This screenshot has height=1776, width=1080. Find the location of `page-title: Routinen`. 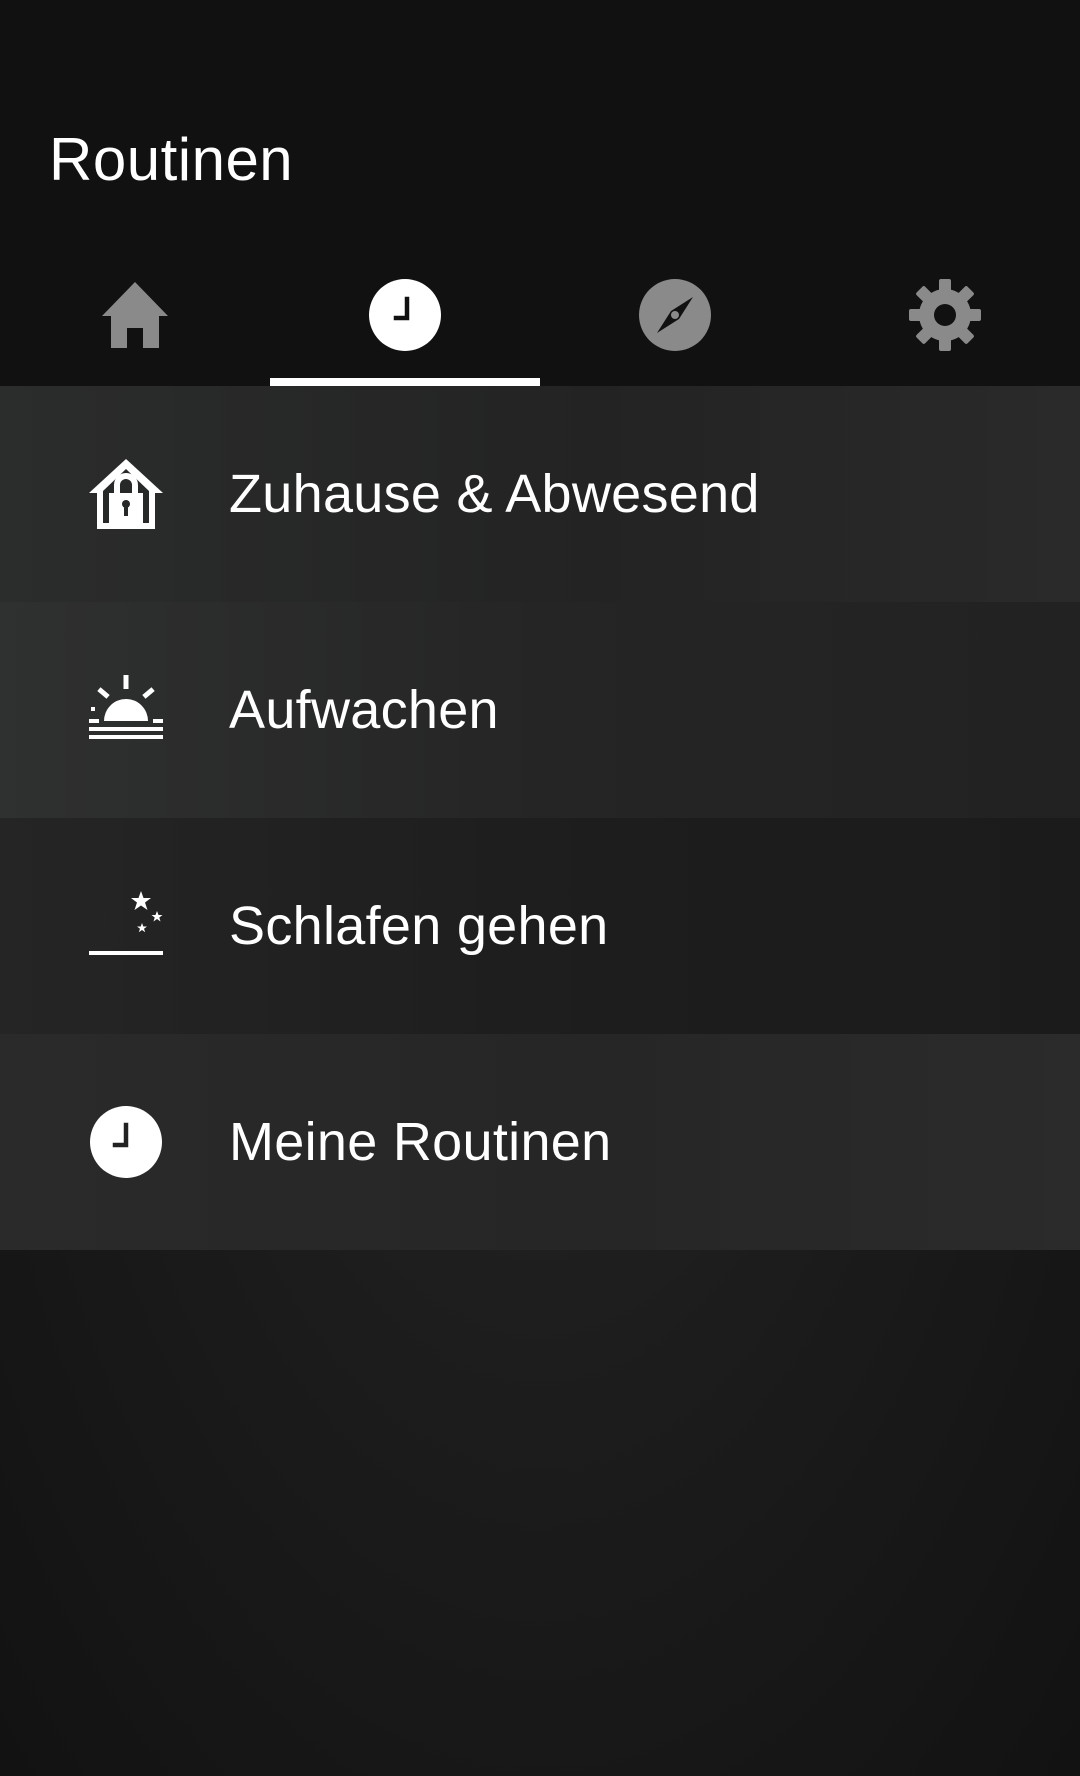

page-title: Routinen is located at coordinates (171, 159).